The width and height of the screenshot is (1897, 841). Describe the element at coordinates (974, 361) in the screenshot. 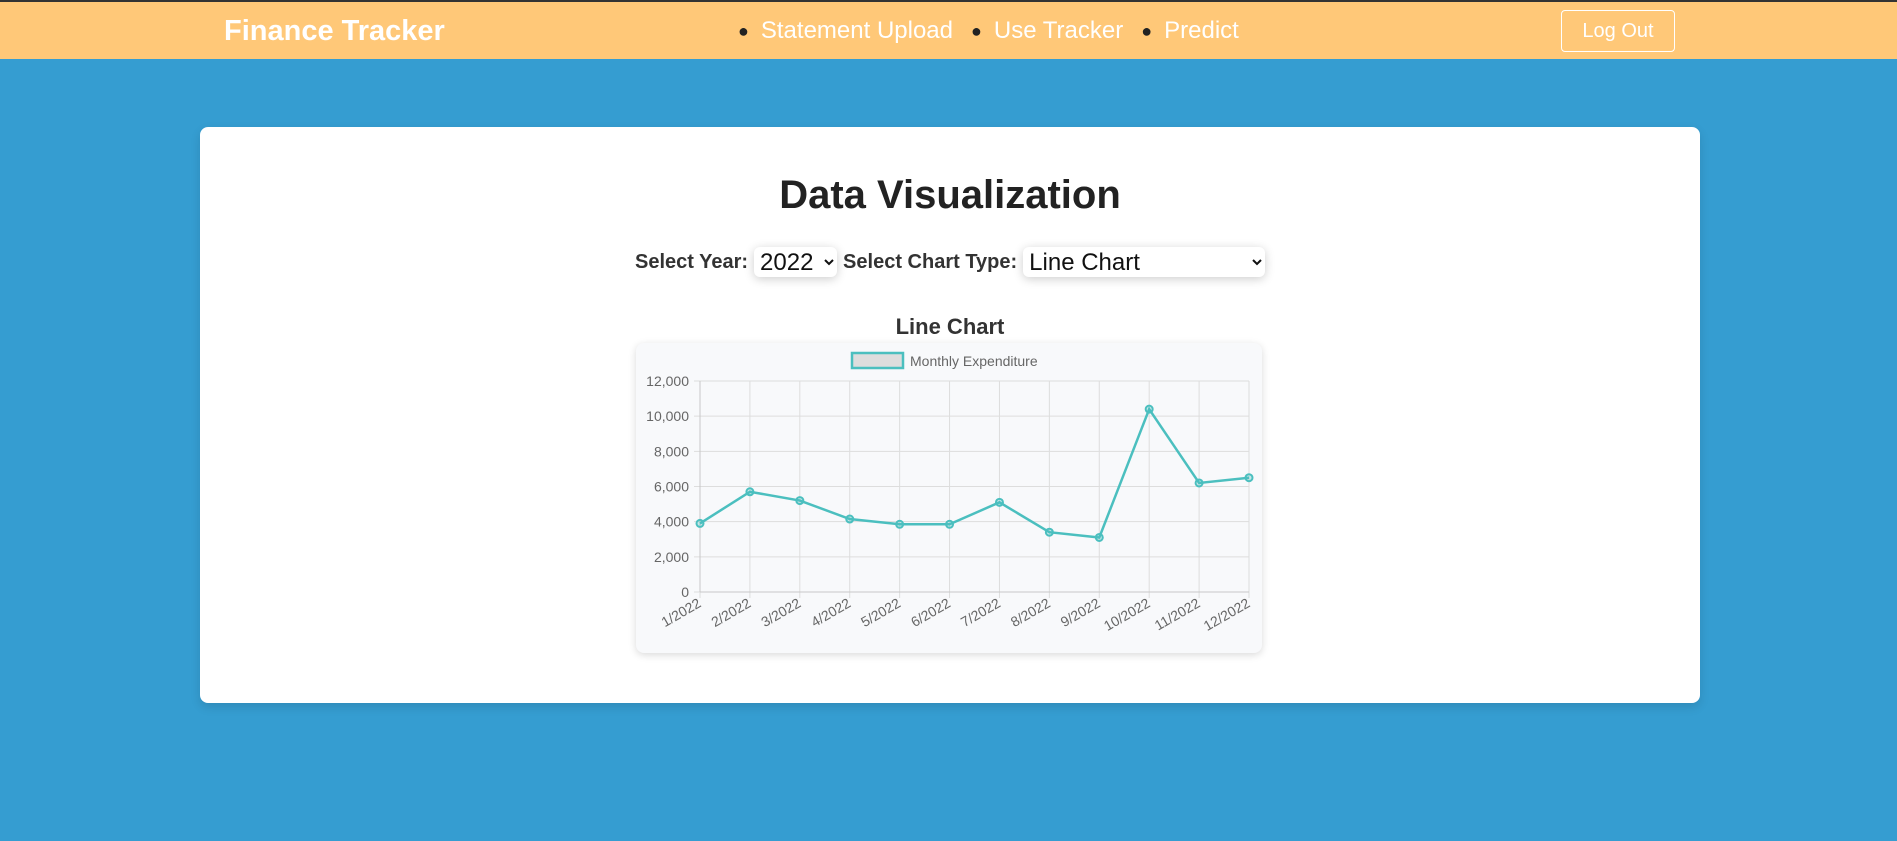

I see `legend-label: Monthly Expenditure` at that location.